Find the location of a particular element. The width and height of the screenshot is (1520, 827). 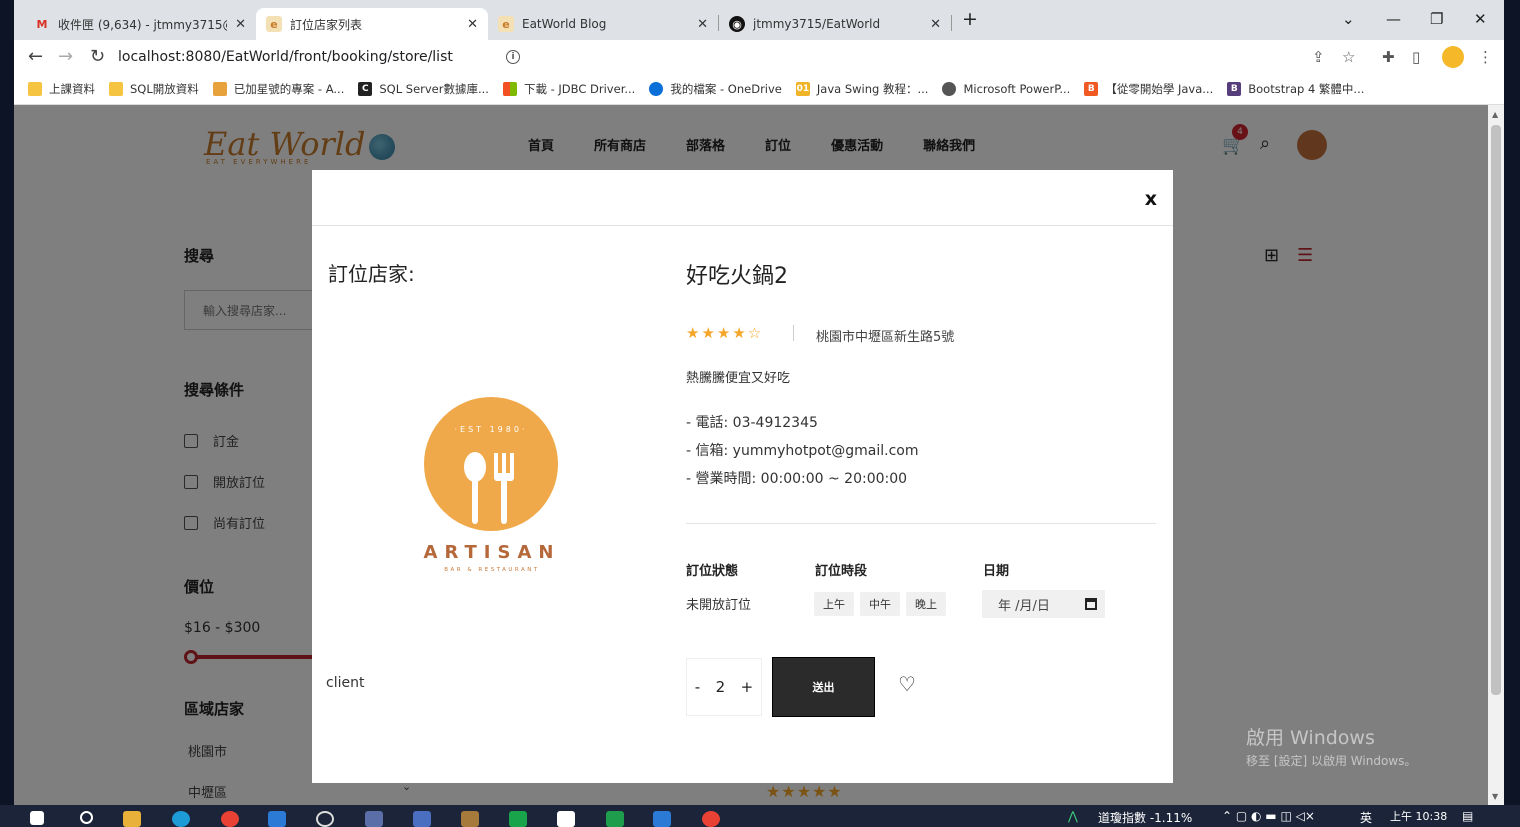

start-icon is located at coordinates (37, 818).